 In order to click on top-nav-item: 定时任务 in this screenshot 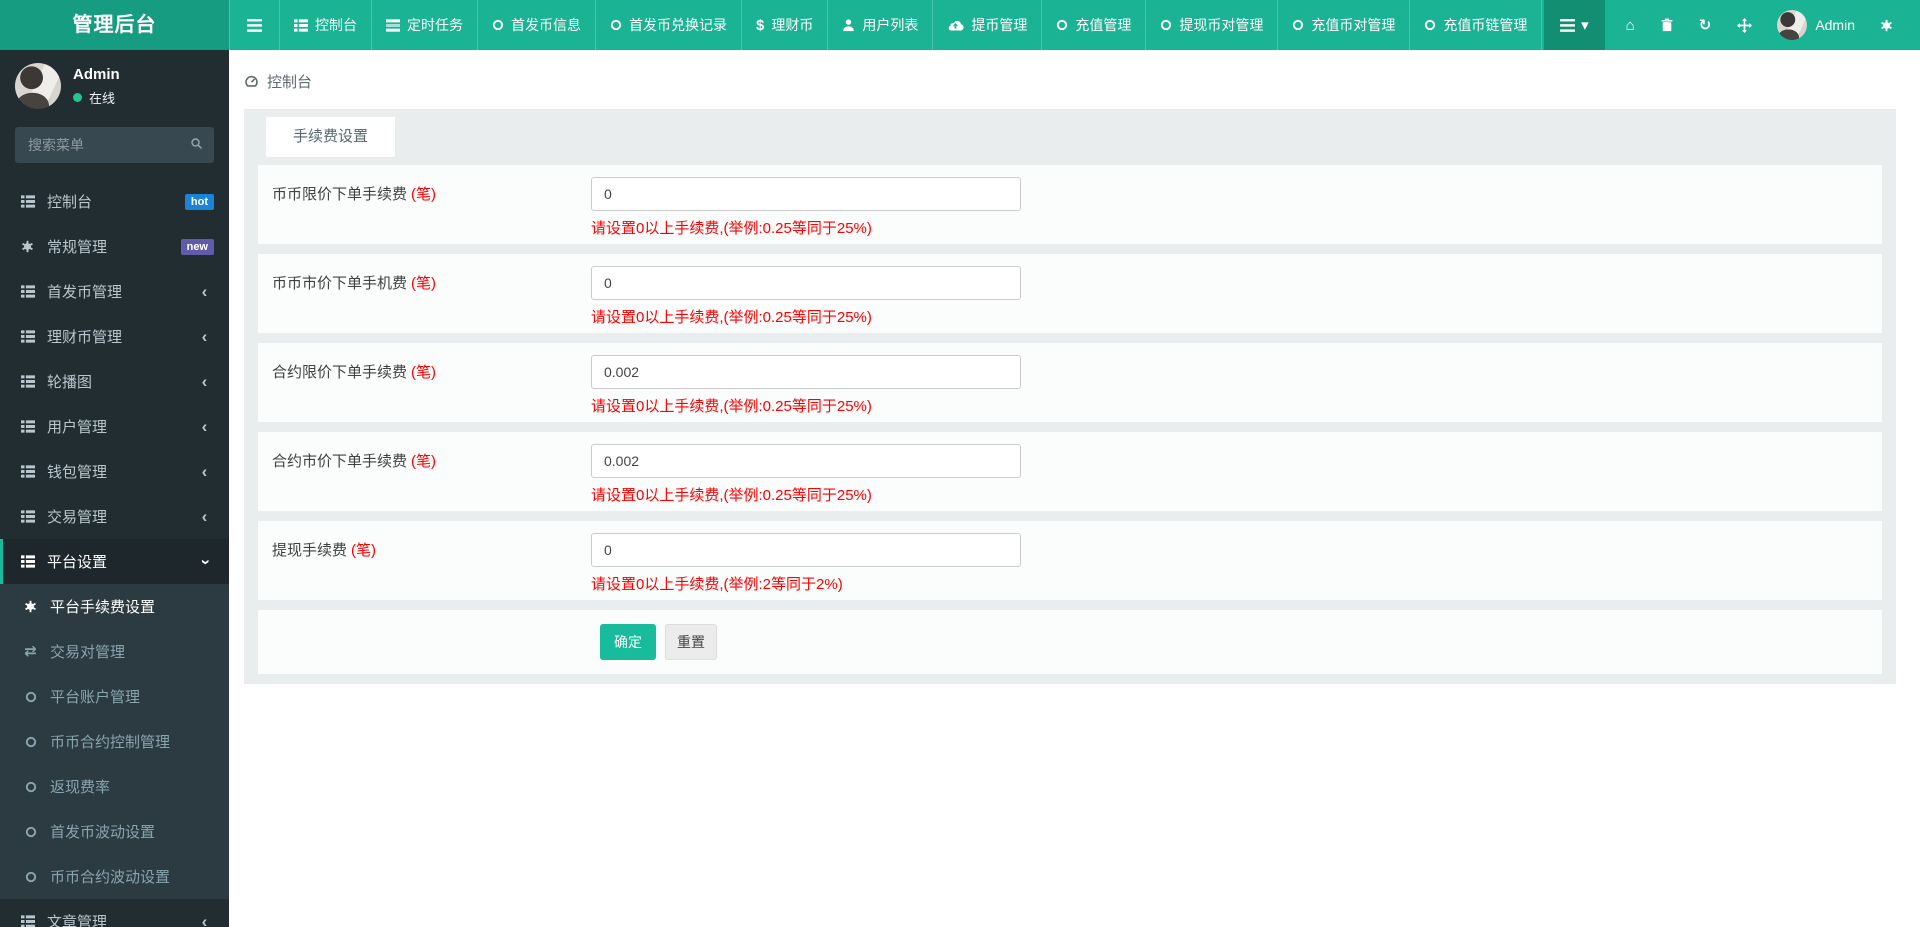, I will do `click(425, 25)`.